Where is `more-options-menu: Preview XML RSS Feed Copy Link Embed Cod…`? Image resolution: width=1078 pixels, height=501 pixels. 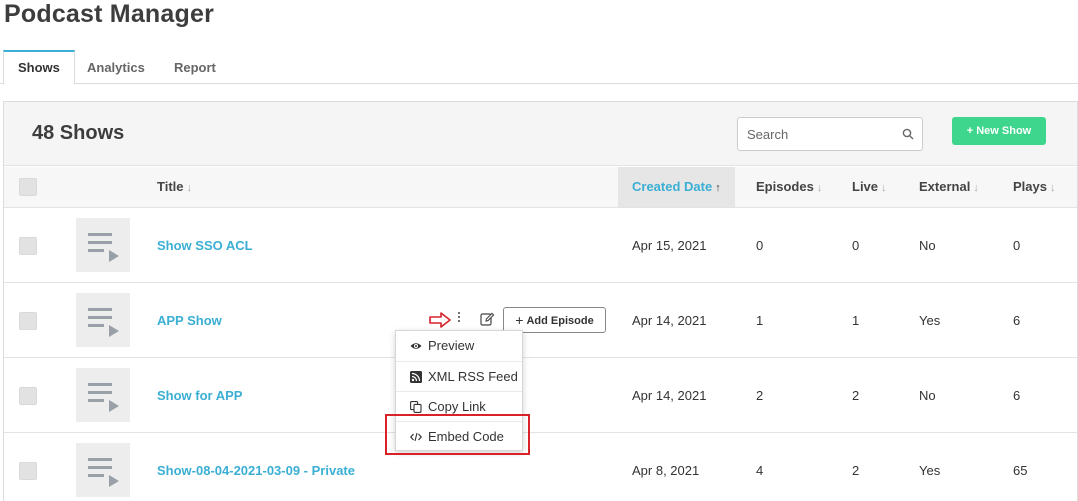 more-options-menu: Preview XML RSS Feed Copy Link Embed Cod… is located at coordinates (459, 390).